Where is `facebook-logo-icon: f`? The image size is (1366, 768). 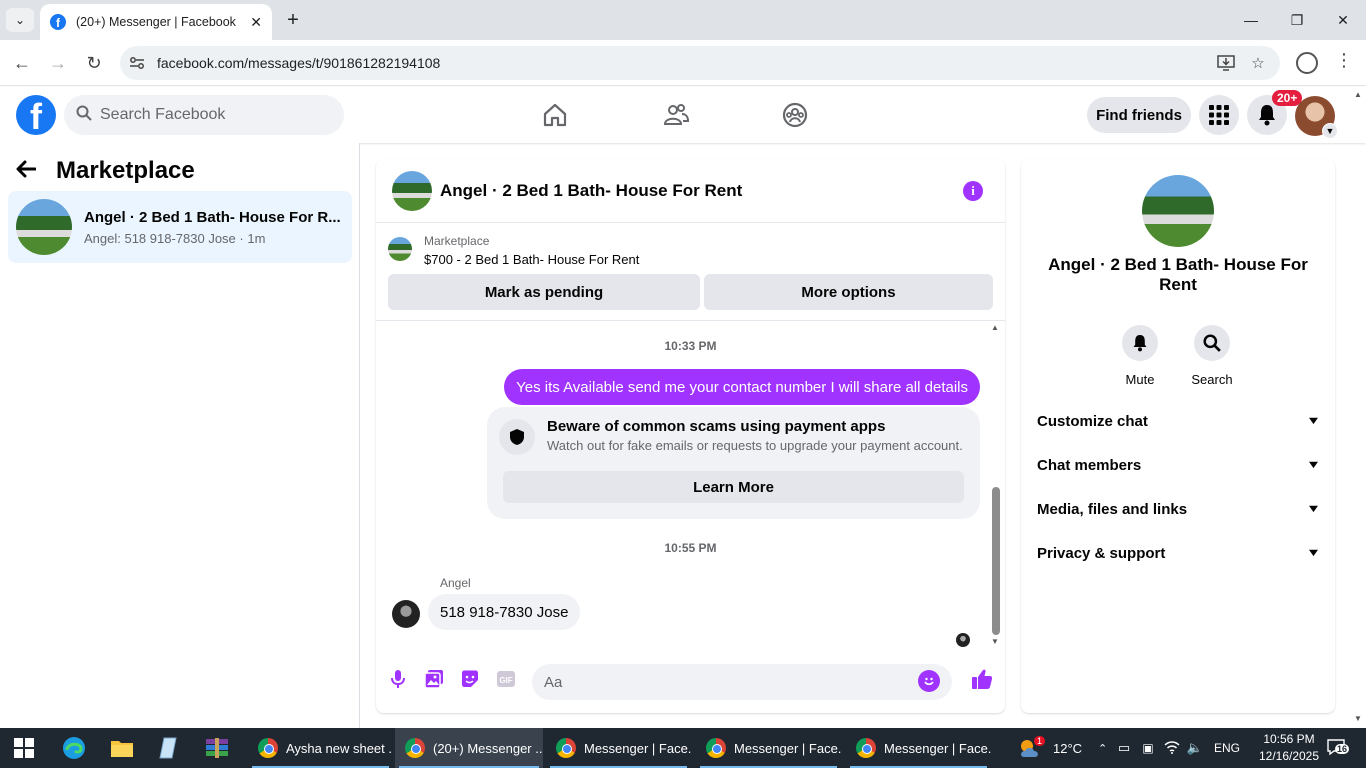
facebook-logo-icon: f is located at coordinates (36, 115).